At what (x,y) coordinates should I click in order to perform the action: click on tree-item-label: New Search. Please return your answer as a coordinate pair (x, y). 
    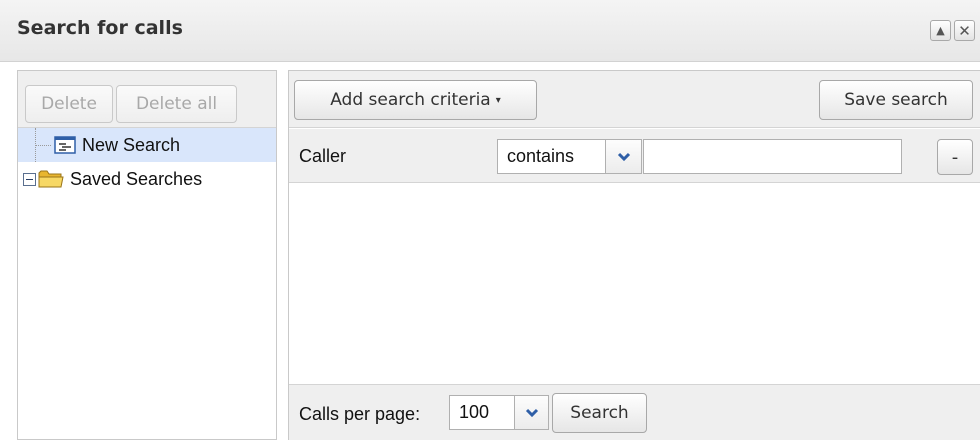
    Looking at the image, I should click on (131, 144).